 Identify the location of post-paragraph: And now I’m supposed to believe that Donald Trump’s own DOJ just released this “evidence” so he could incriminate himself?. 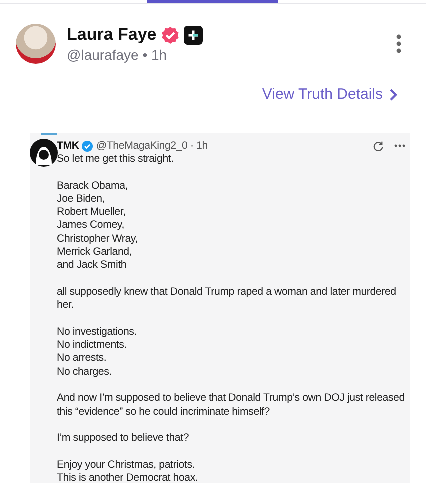
(231, 405).